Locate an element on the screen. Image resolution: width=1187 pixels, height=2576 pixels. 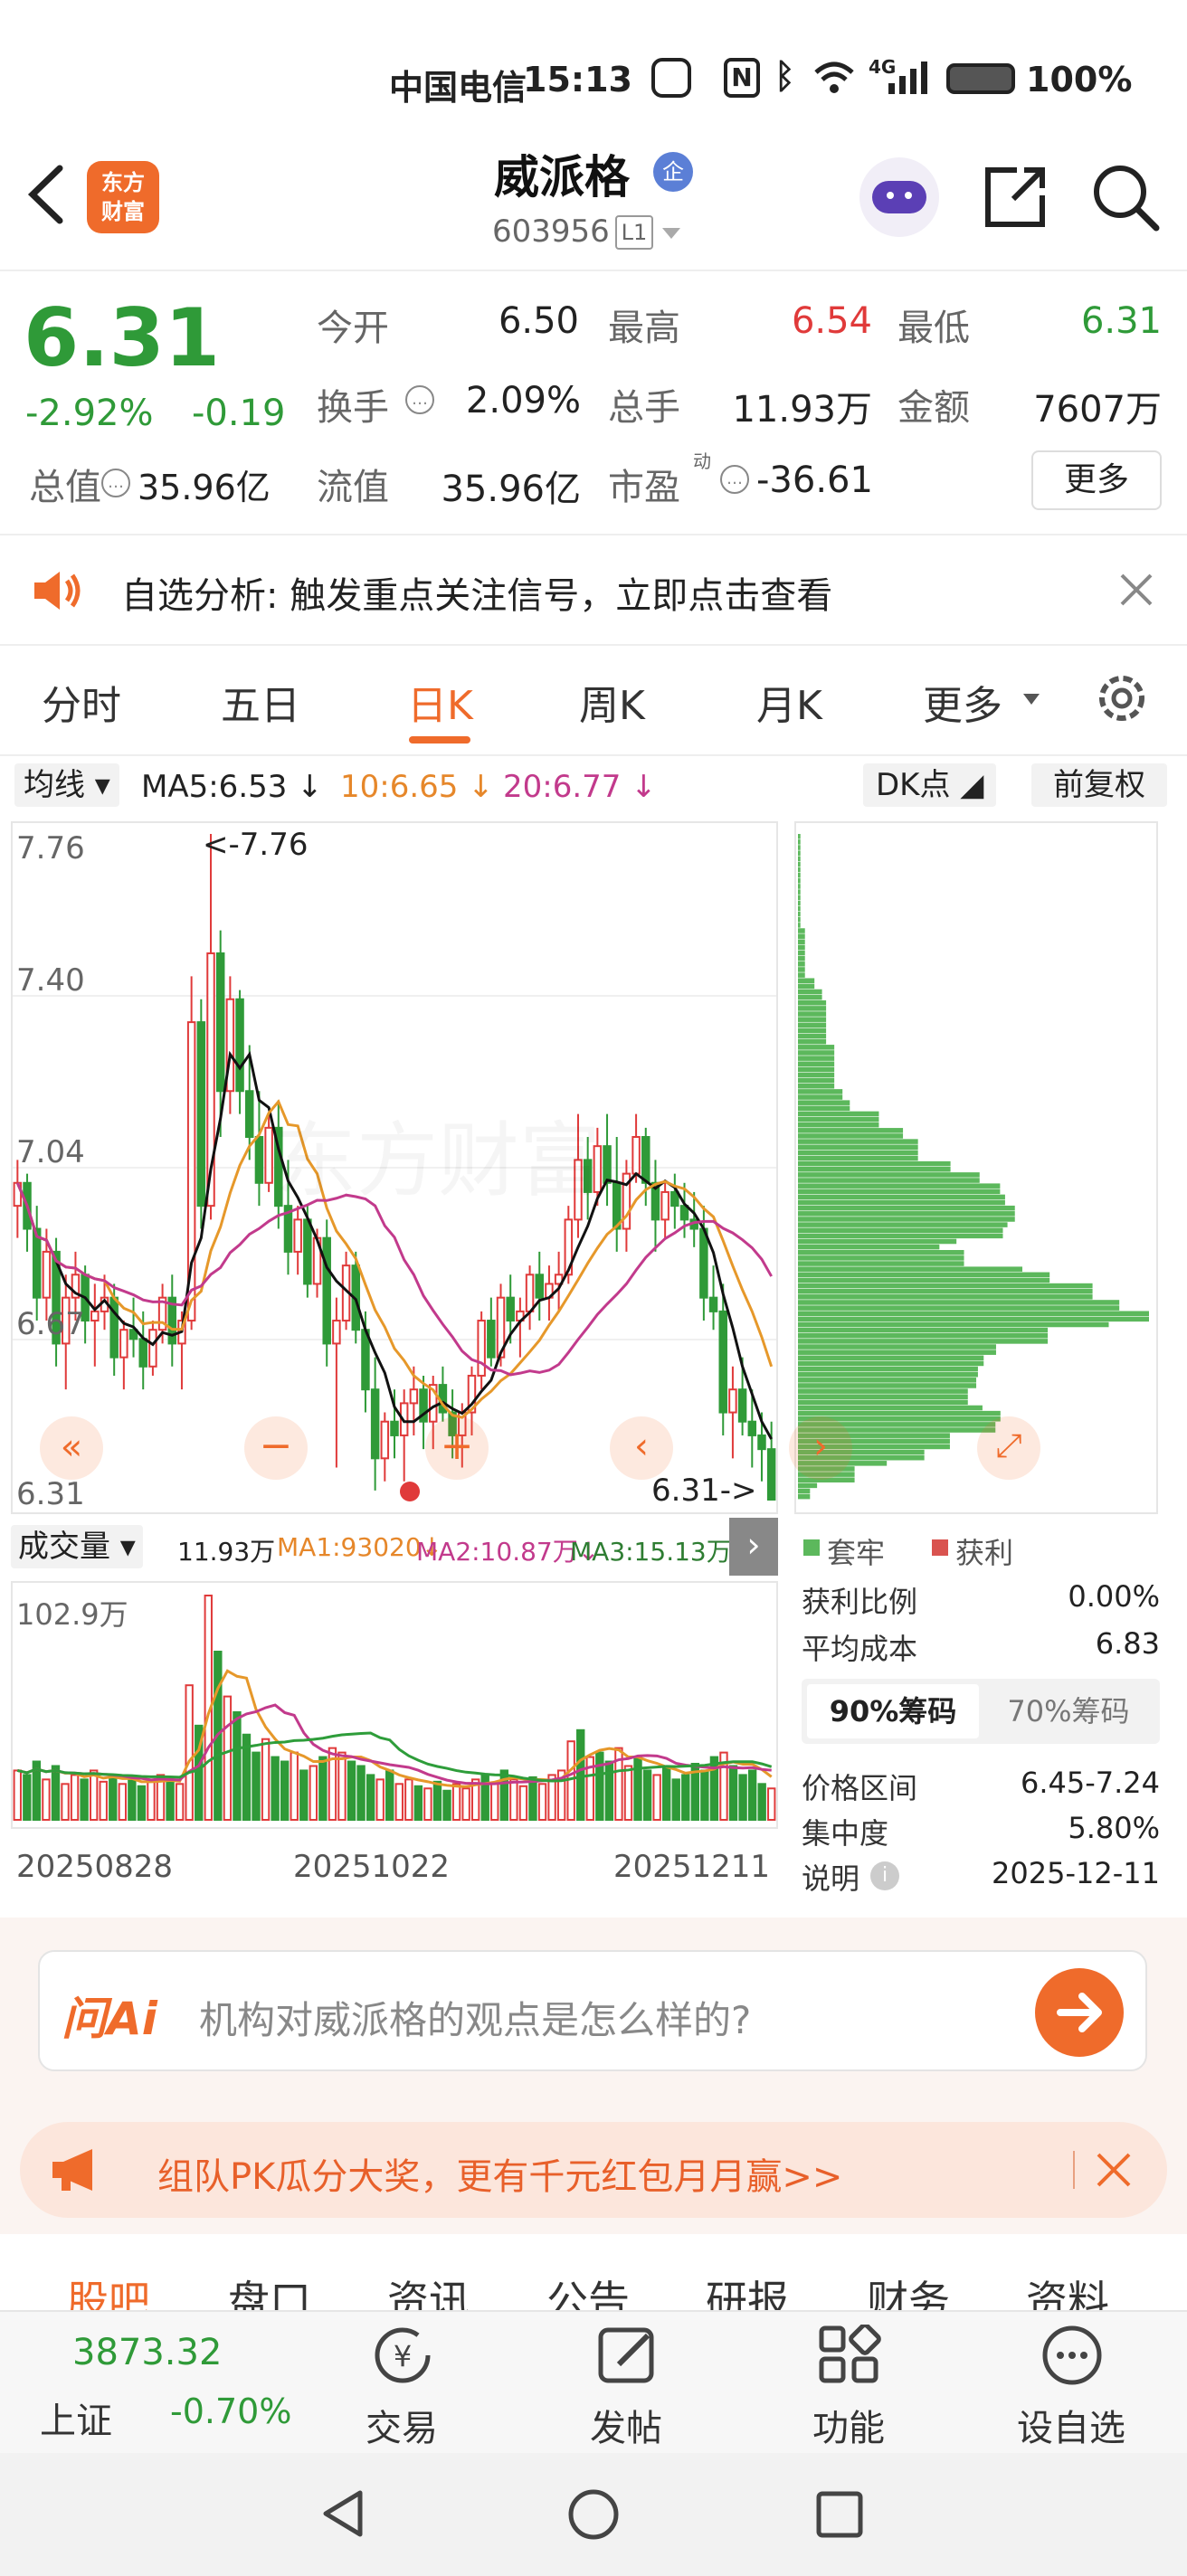
share-icon is located at coordinates (1015, 198).